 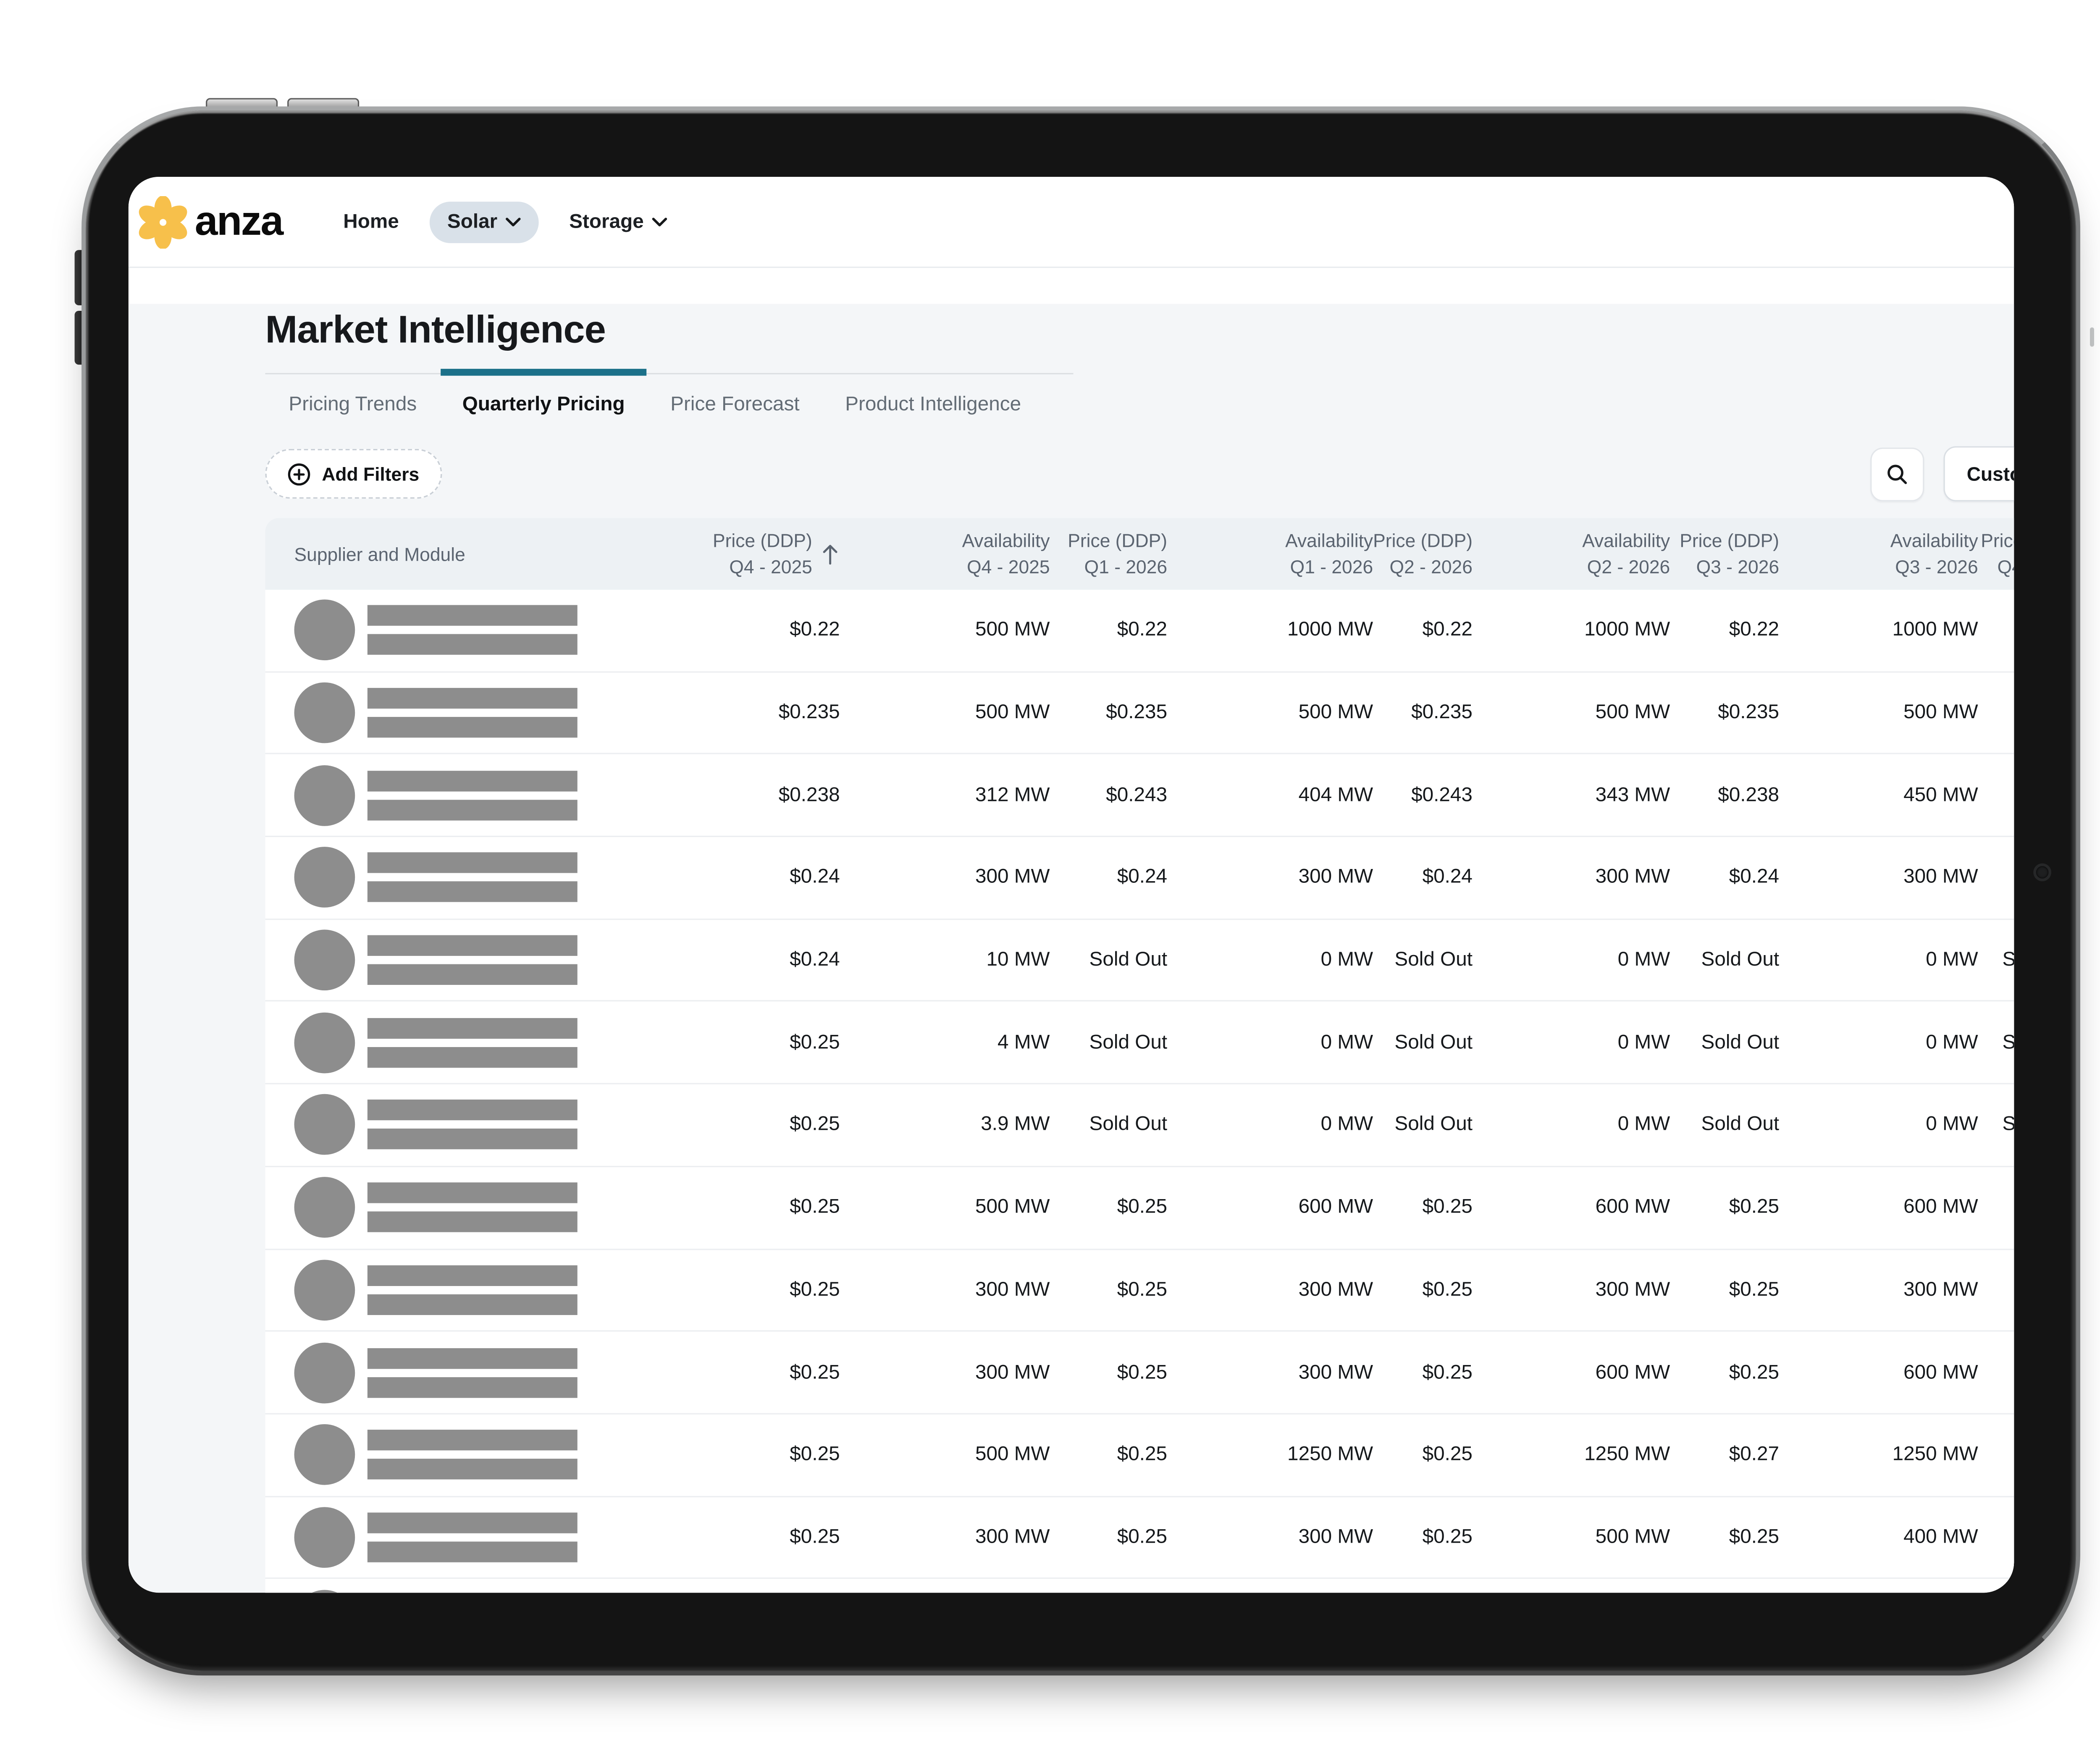 I want to click on column-header-availability-q1-2026: Availability Q1 - 2026, so click(x=1270, y=554).